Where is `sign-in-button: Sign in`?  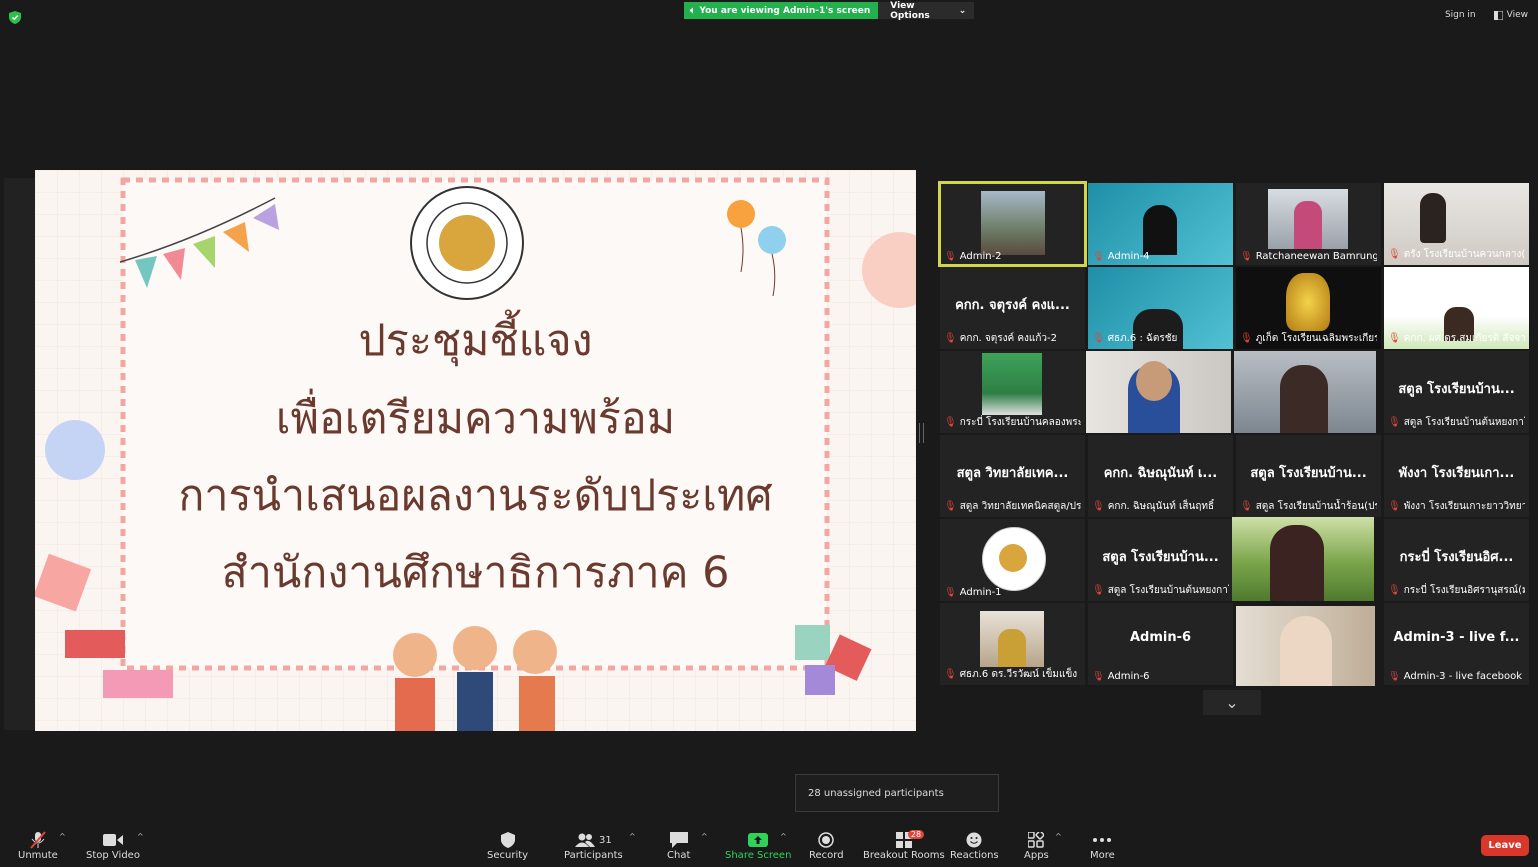 sign-in-button: Sign in is located at coordinates (1460, 15).